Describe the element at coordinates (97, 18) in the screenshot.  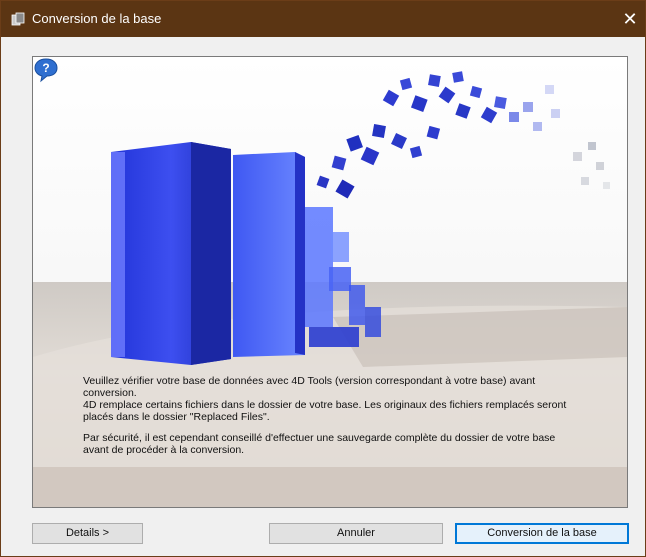
I see `window-title: Conversion de la base` at that location.